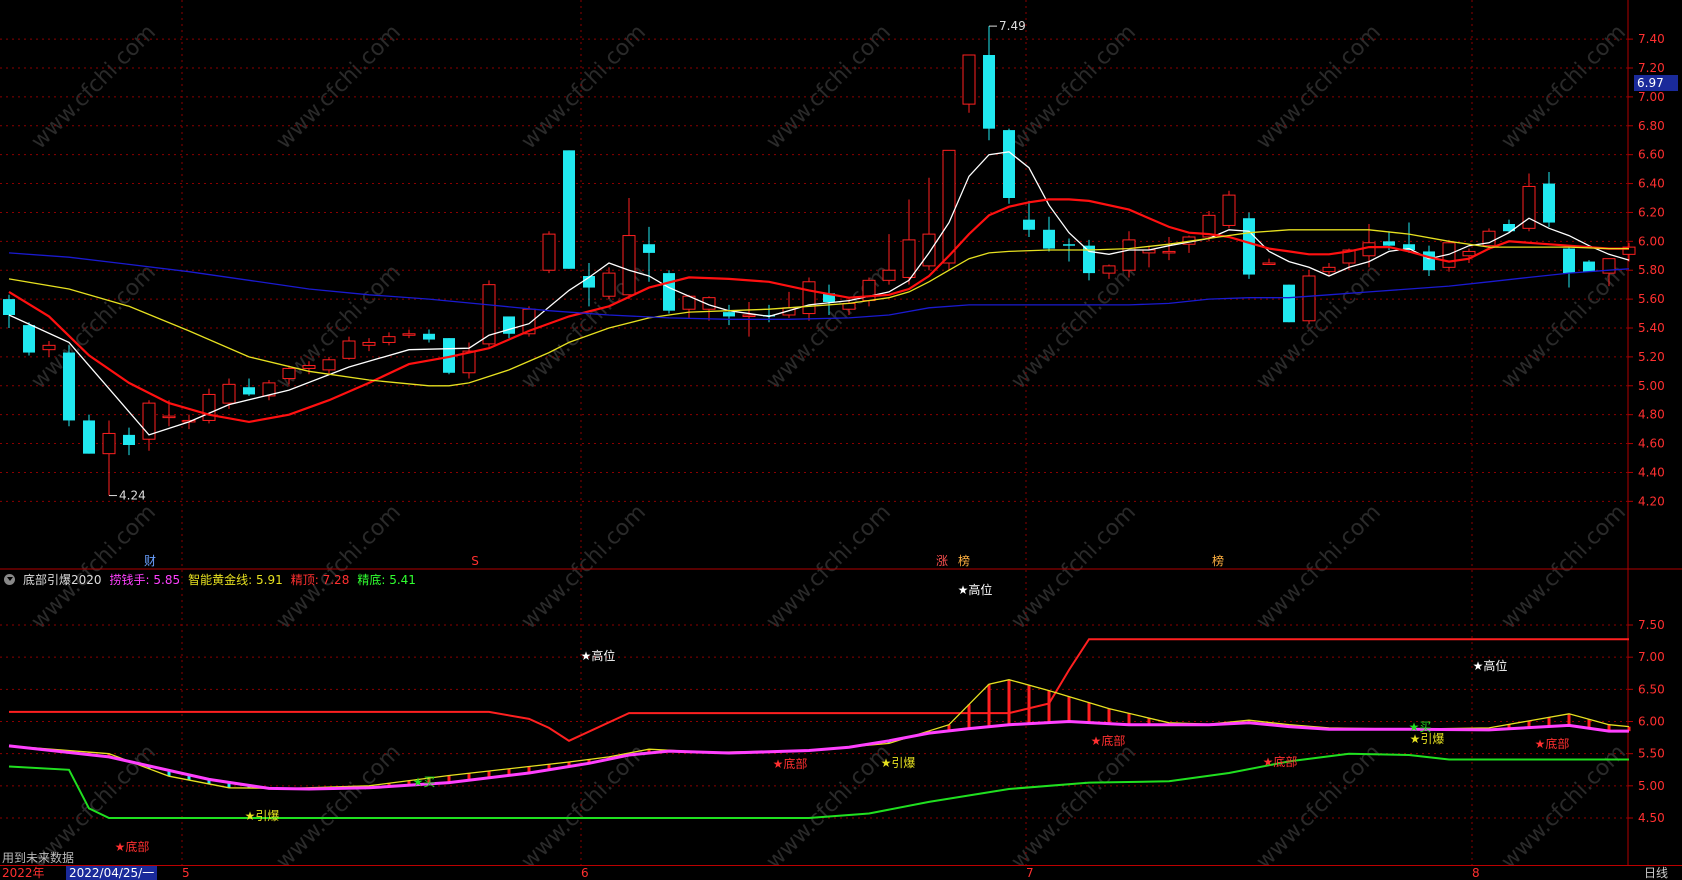 This screenshot has width=1682, height=880. Describe the element at coordinates (1030, 873) in the screenshot. I see `month-label: 7` at that location.